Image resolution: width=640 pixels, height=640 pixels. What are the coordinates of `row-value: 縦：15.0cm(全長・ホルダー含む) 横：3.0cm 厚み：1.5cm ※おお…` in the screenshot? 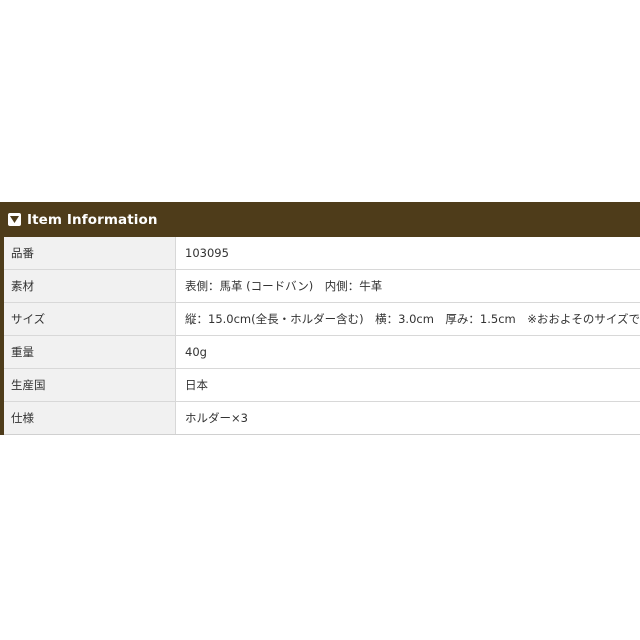 It's located at (408, 319).